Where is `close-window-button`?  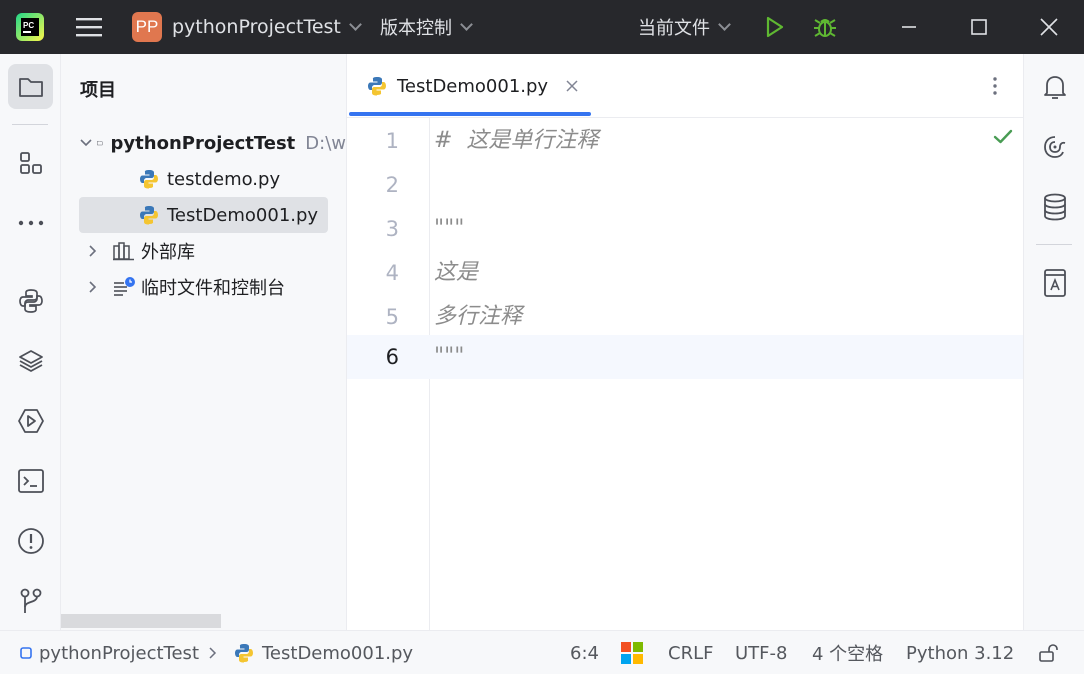
close-window-button is located at coordinates (1049, 27).